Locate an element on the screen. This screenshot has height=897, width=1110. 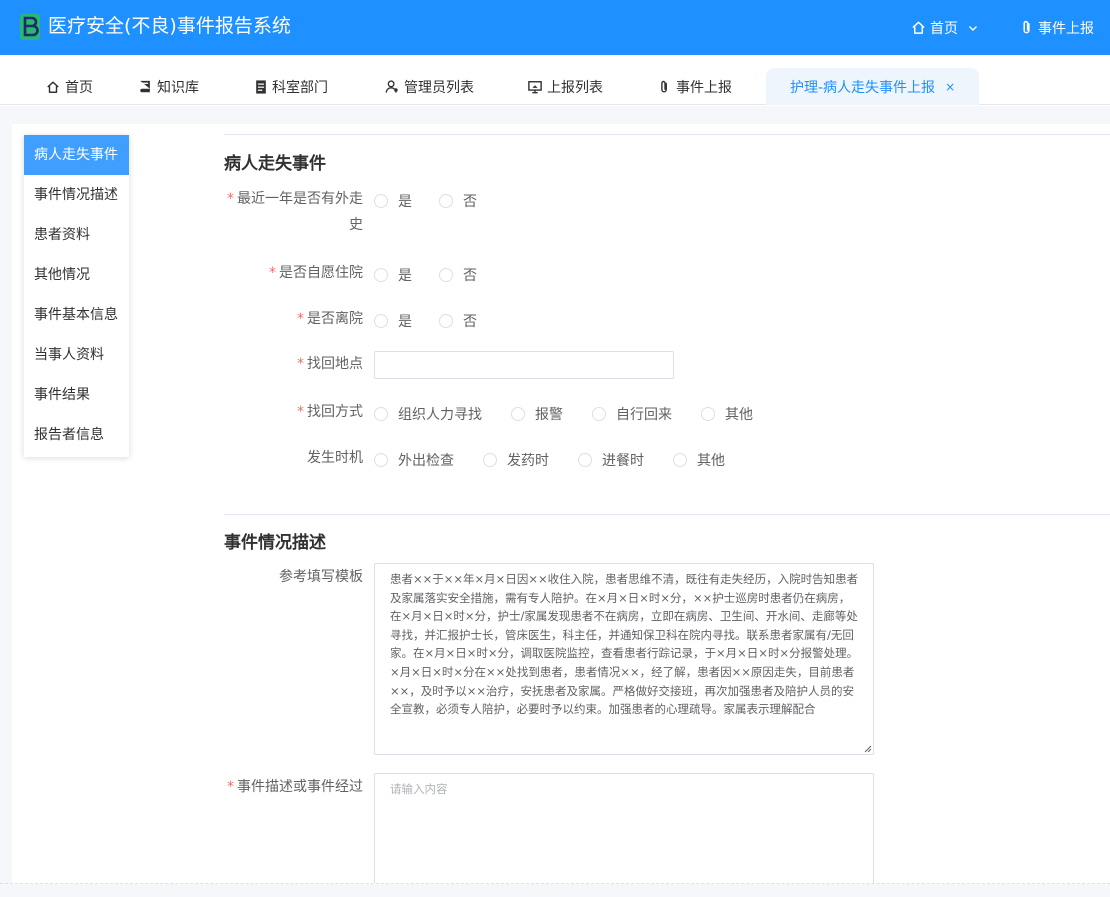
tab-event-report-label: 事件上报 is located at coordinates (704, 87).